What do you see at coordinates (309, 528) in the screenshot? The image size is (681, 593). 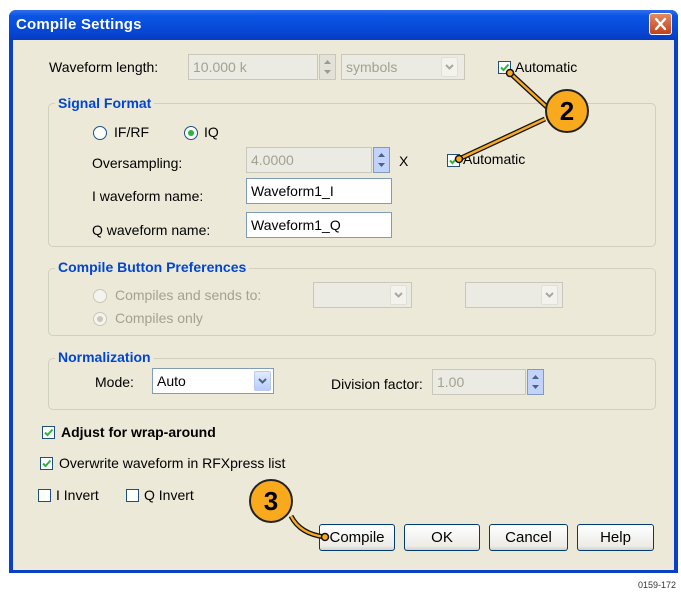 I see `callout-3-leader` at bounding box center [309, 528].